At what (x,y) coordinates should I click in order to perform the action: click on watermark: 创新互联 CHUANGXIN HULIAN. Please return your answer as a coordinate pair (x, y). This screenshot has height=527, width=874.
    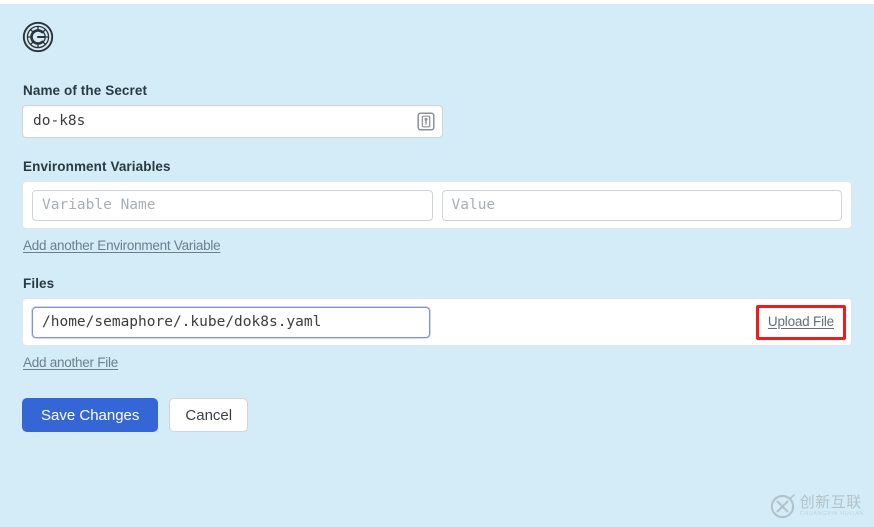
    Looking at the image, I should click on (817, 506).